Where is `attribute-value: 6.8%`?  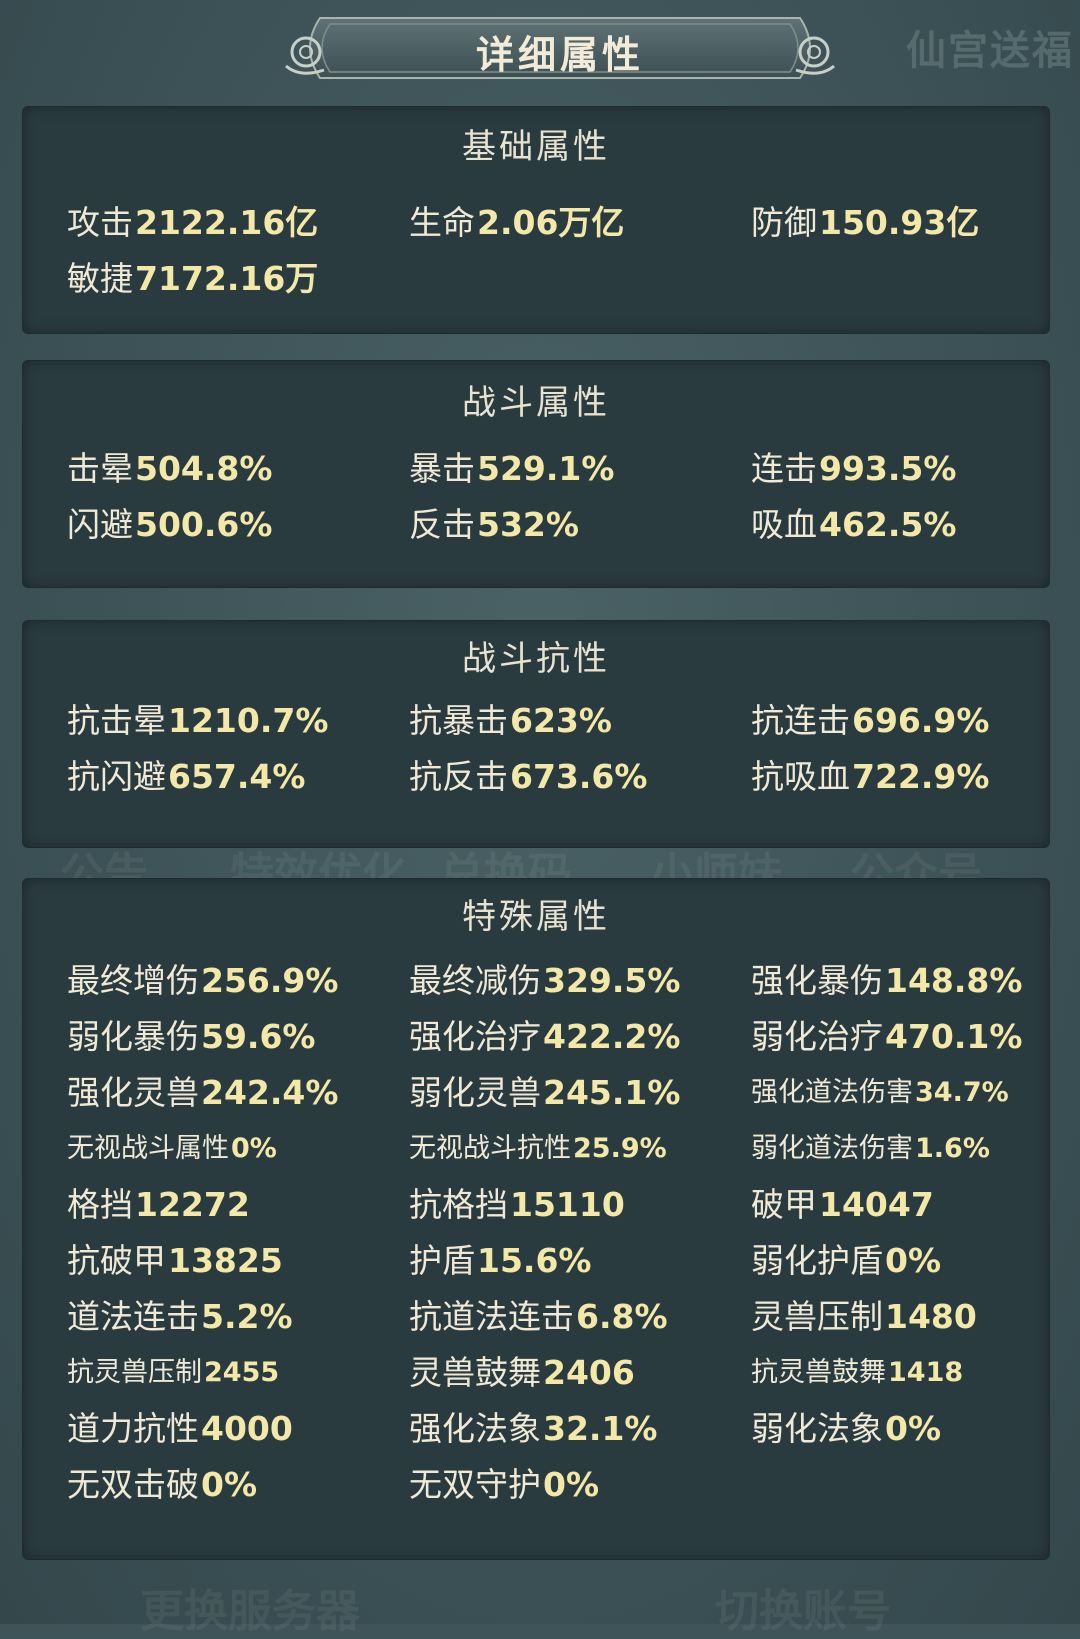 attribute-value: 6.8% is located at coordinates (622, 1316).